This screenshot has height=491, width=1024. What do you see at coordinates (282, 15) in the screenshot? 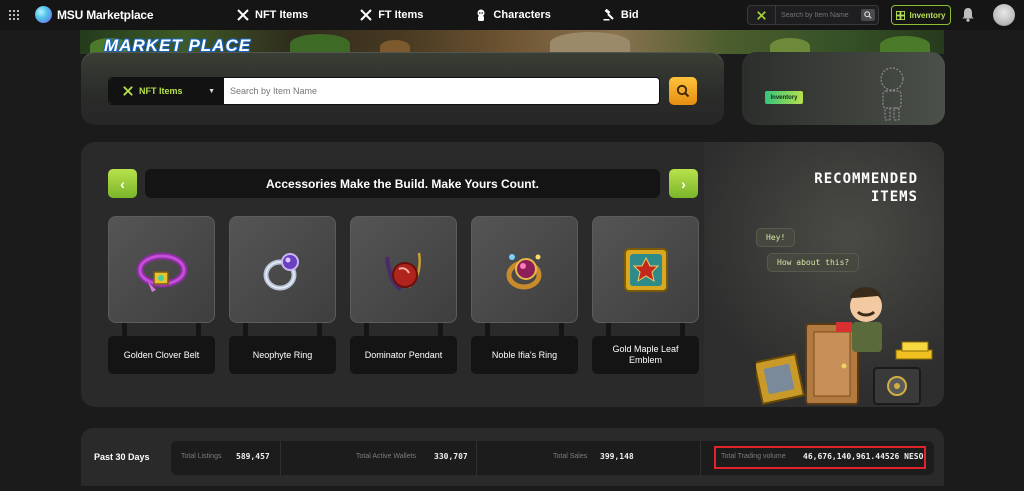
I see `nav-nft-items-label: NFT Items` at bounding box center [282, 15].